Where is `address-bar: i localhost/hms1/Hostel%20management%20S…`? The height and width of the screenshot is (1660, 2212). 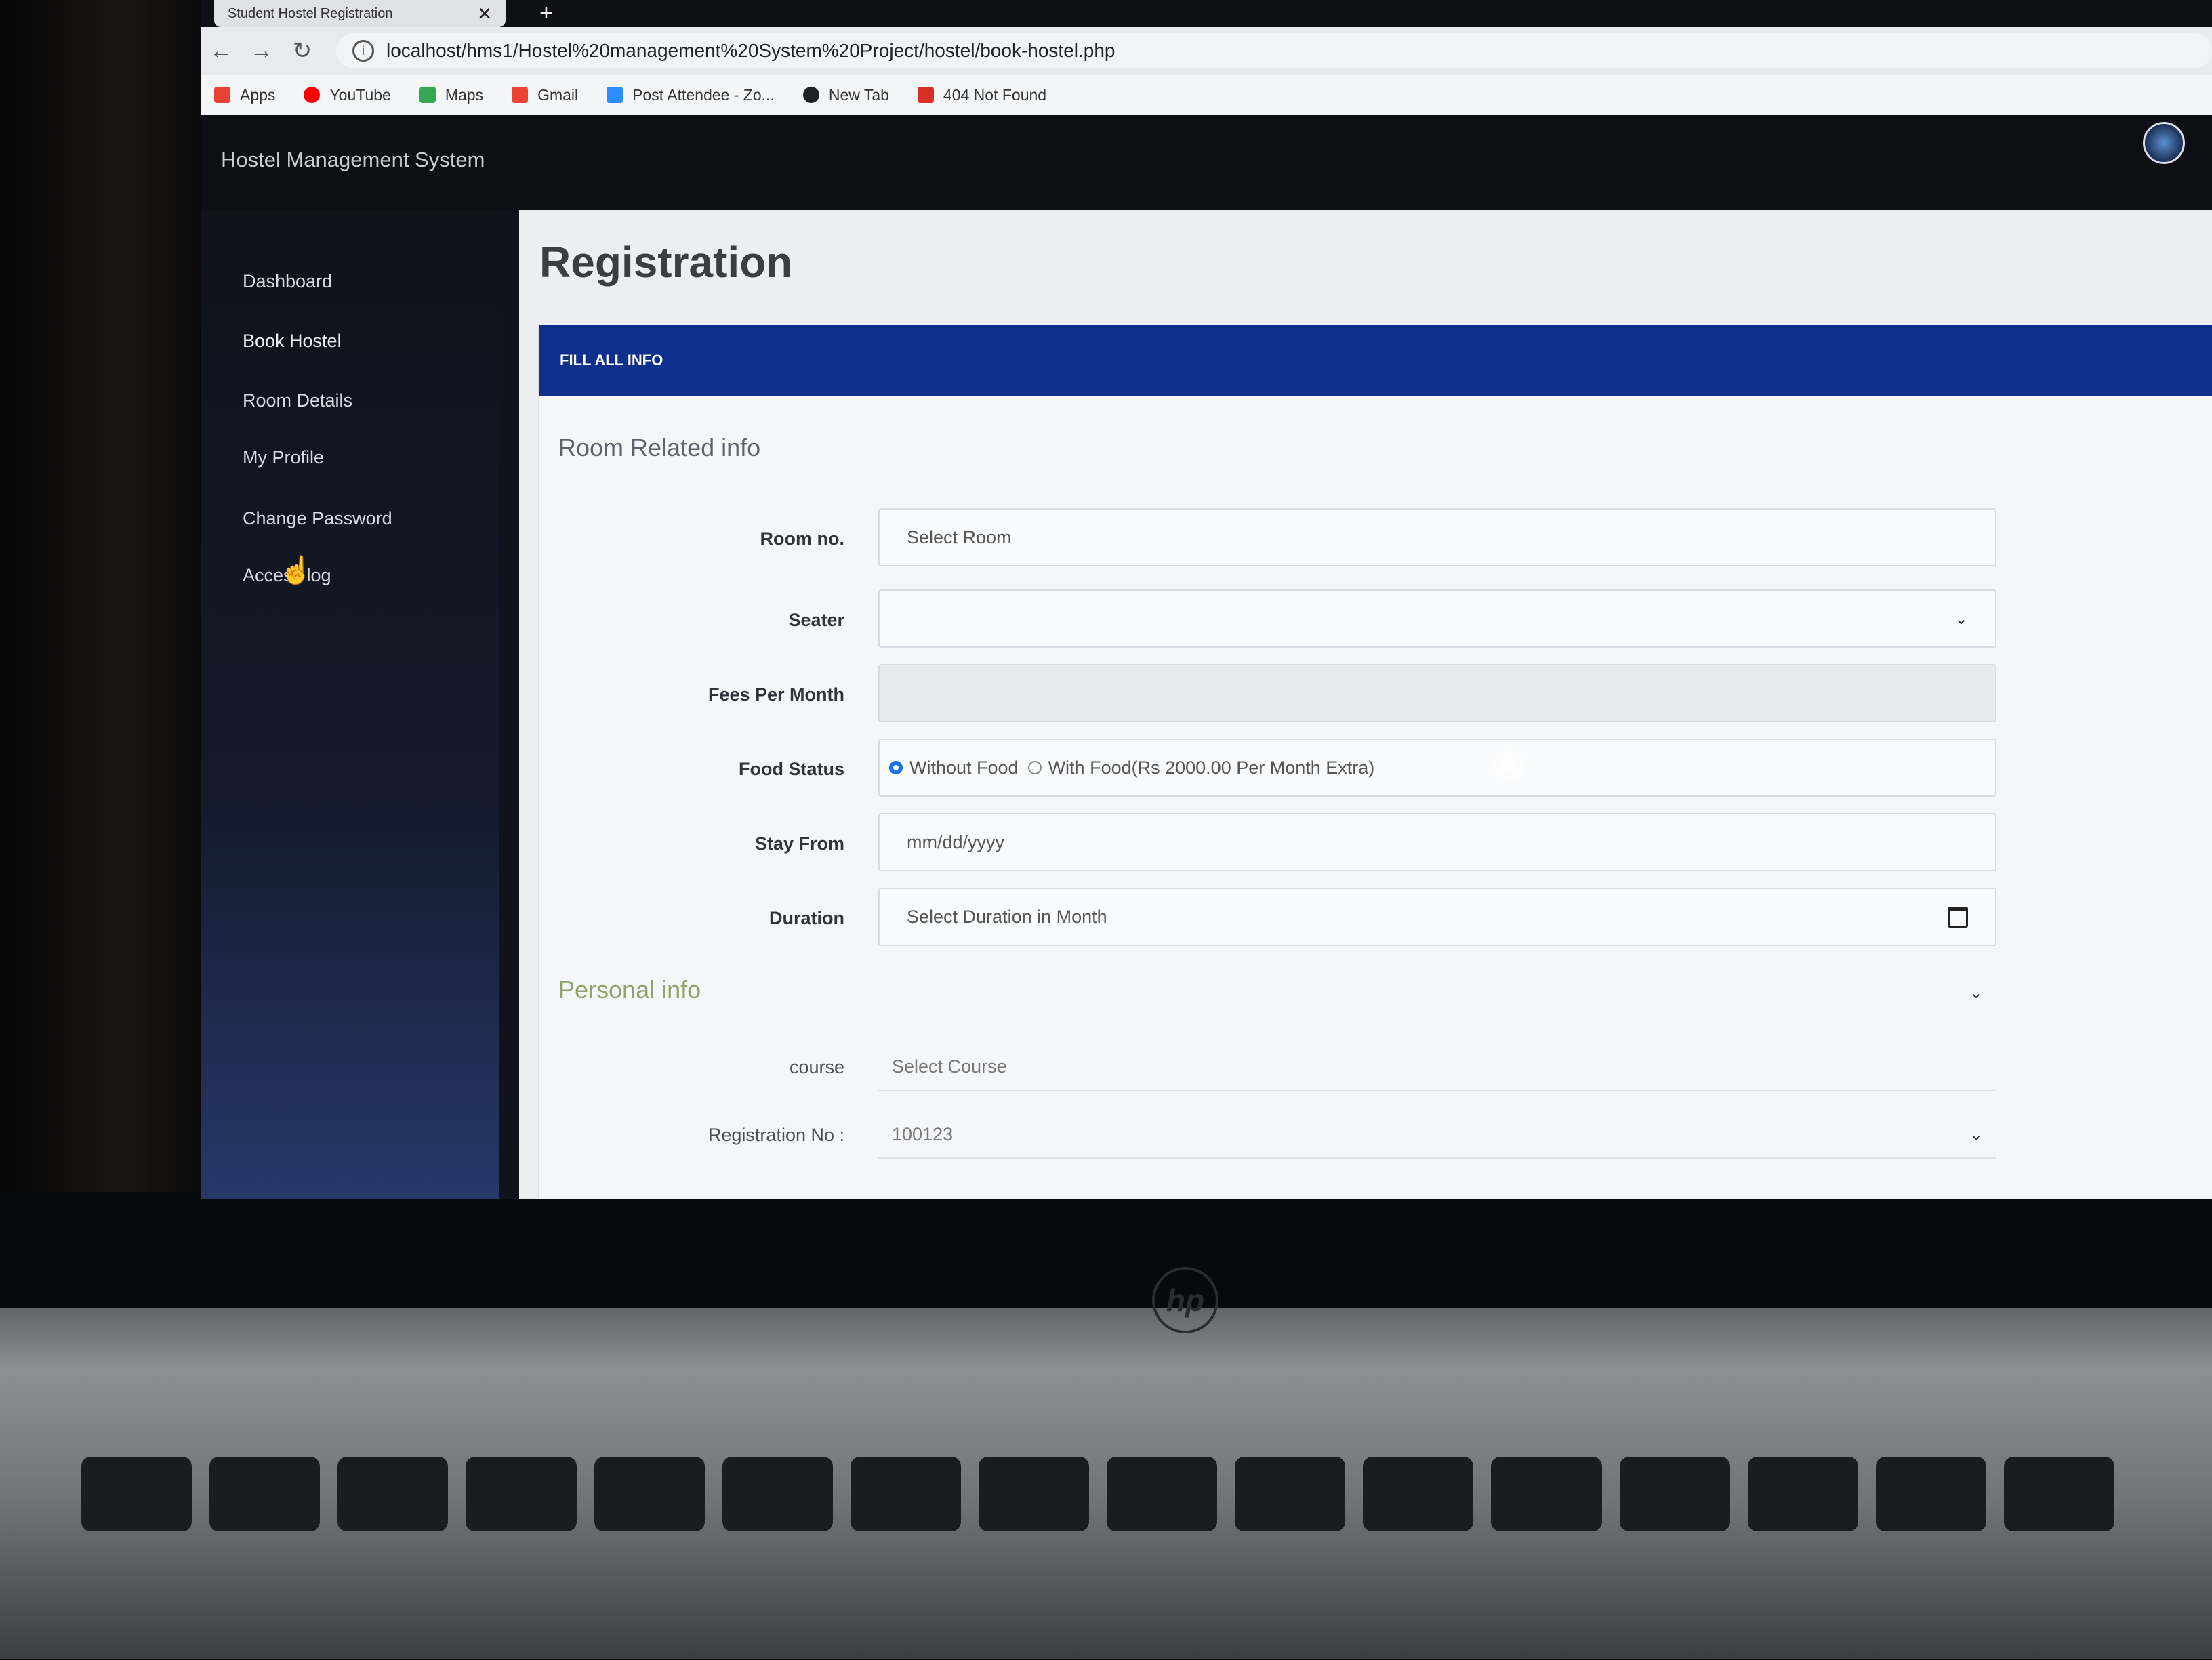
address-bar: i localhost/hms1/Hostel%20management%20S… is located at coordinates (1274, 50).